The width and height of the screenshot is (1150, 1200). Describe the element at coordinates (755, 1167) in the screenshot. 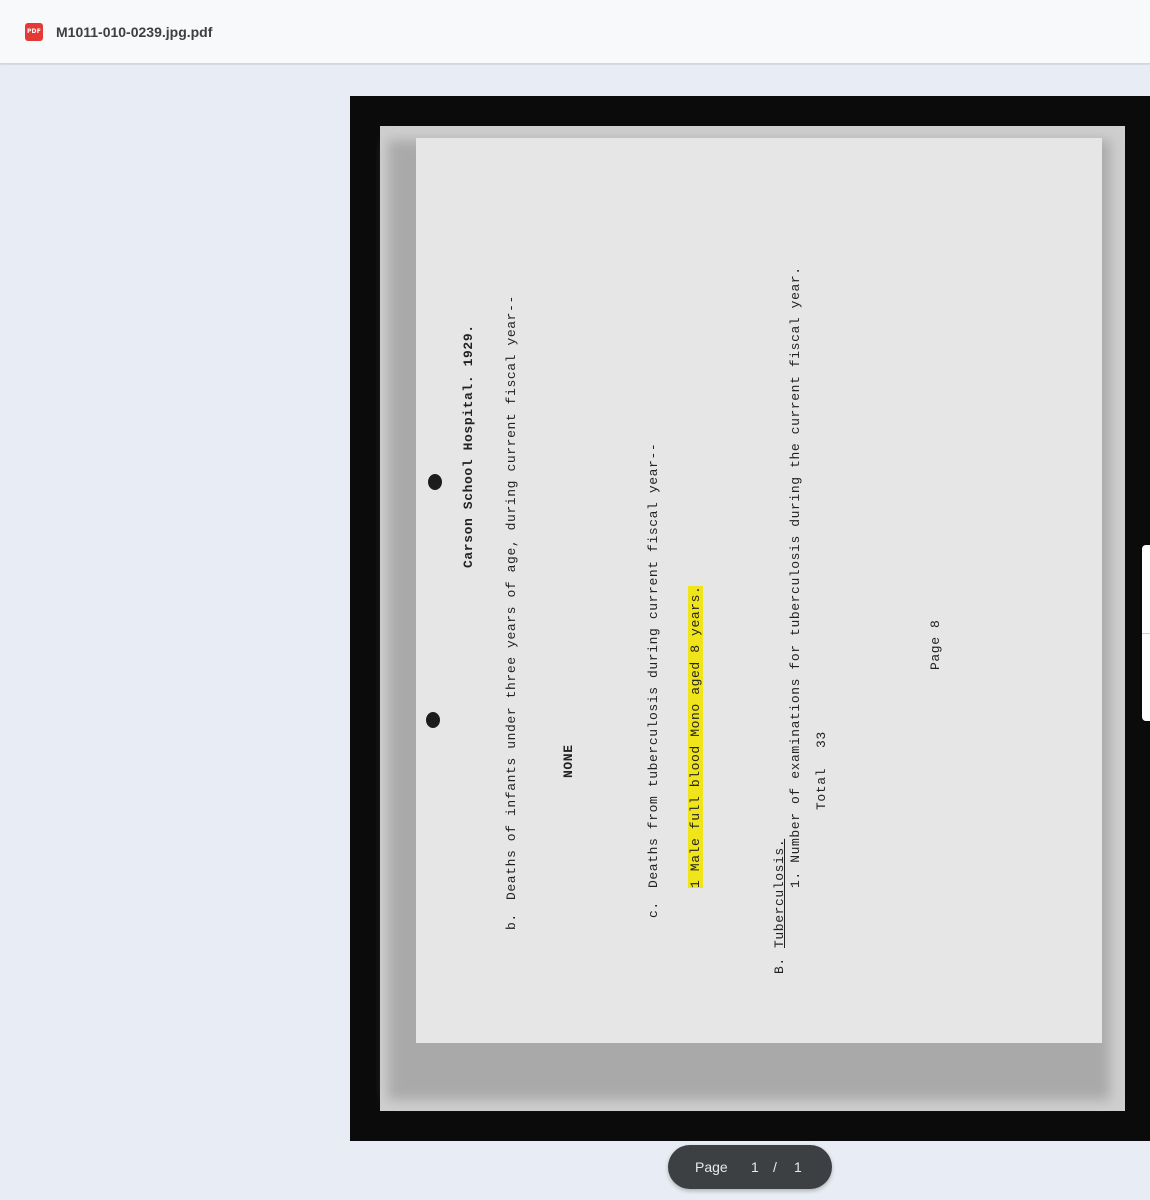

I see `current-page: 1` at that location.